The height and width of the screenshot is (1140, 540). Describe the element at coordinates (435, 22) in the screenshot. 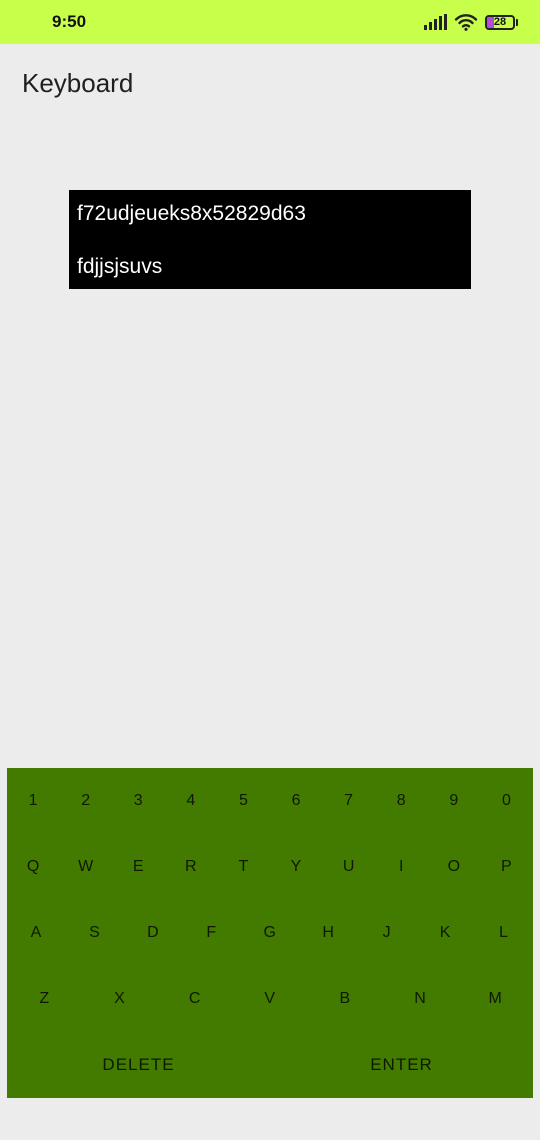

I see `signal-icon` at that location.